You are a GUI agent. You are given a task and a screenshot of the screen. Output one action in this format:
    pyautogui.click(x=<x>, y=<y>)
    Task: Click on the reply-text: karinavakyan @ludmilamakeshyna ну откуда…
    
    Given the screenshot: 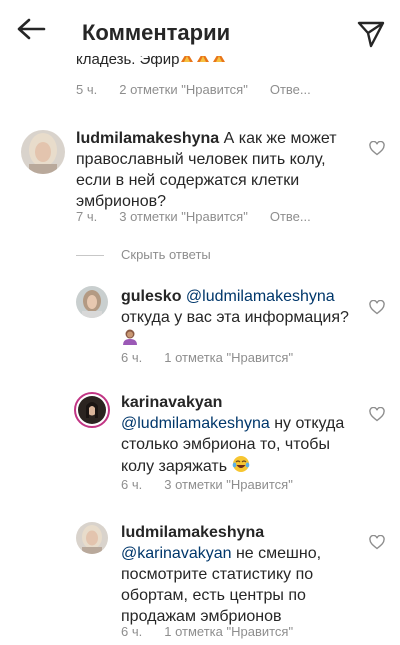 What is the action you would take?
    pyautogui.click(x=241, y=435)
    